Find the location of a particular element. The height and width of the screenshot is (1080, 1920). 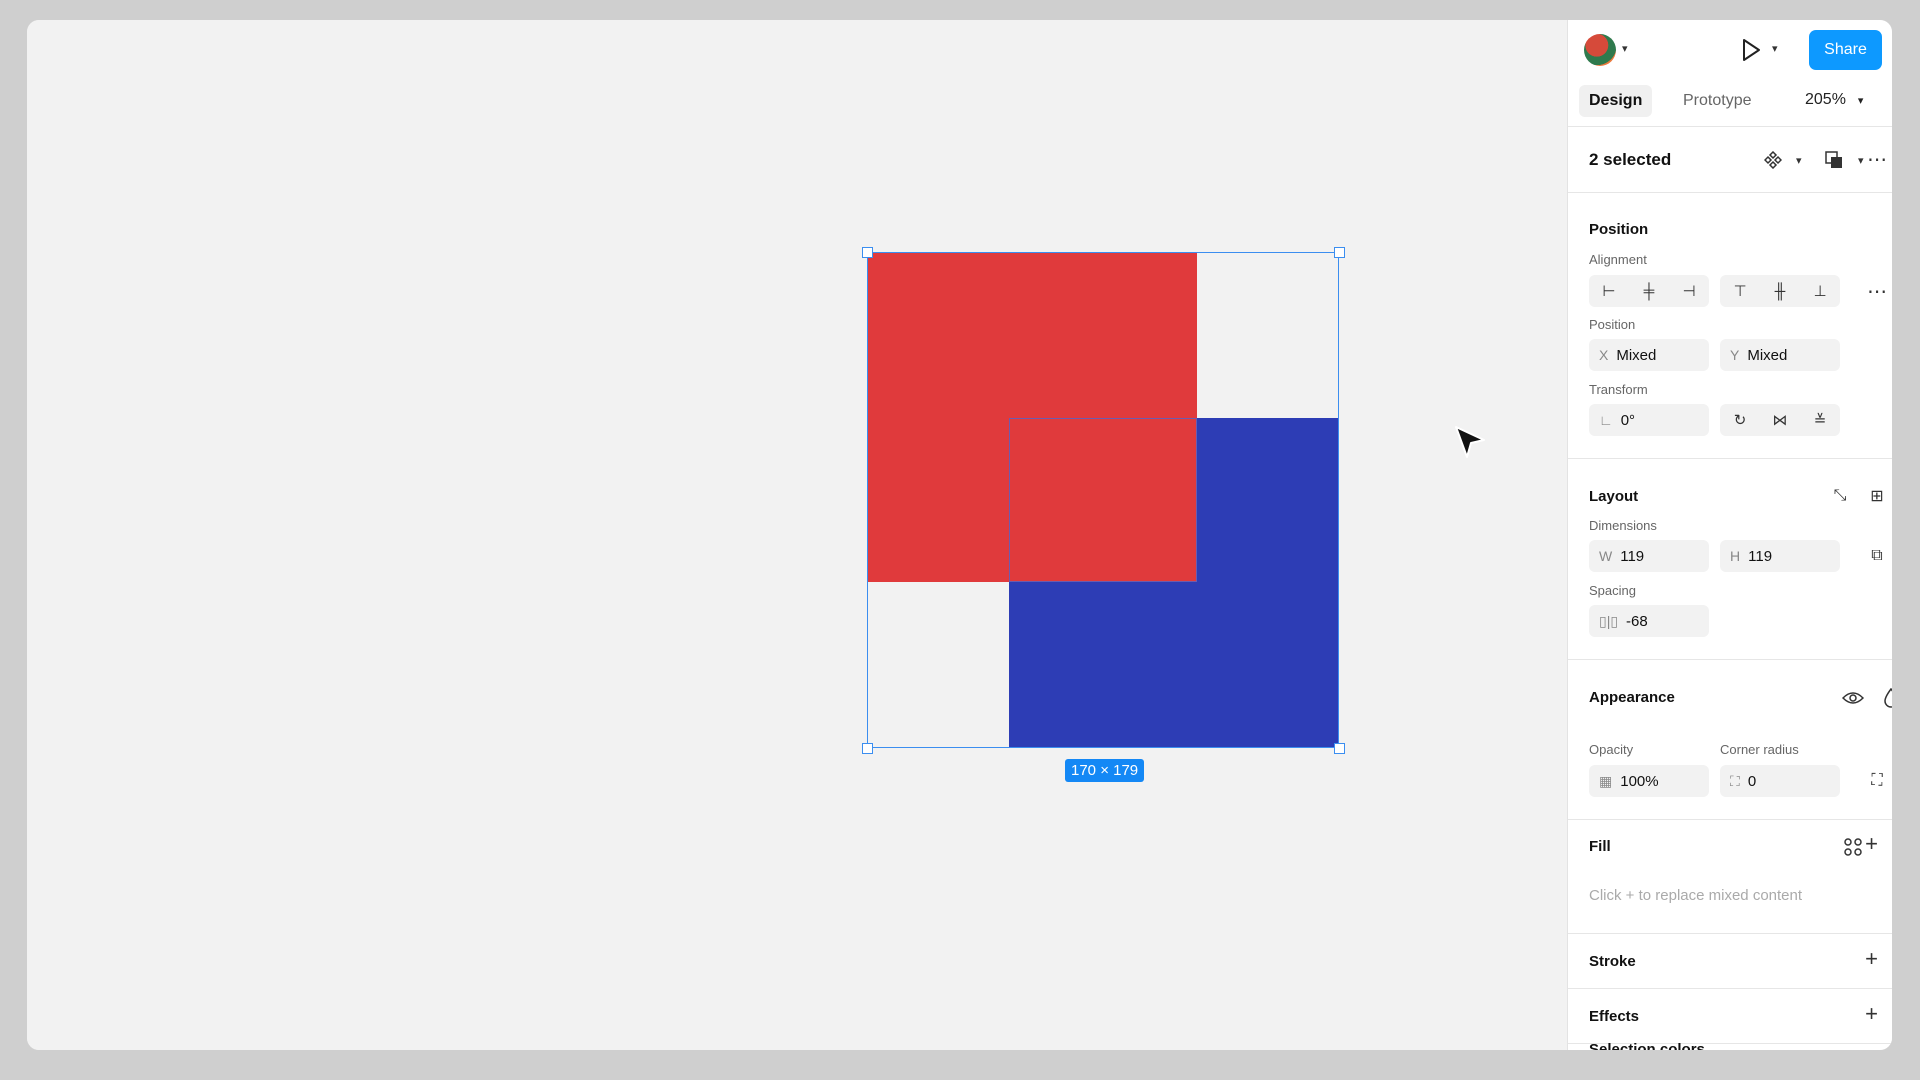

add-stroke-icon: + is located at coordinates (1871, 959).